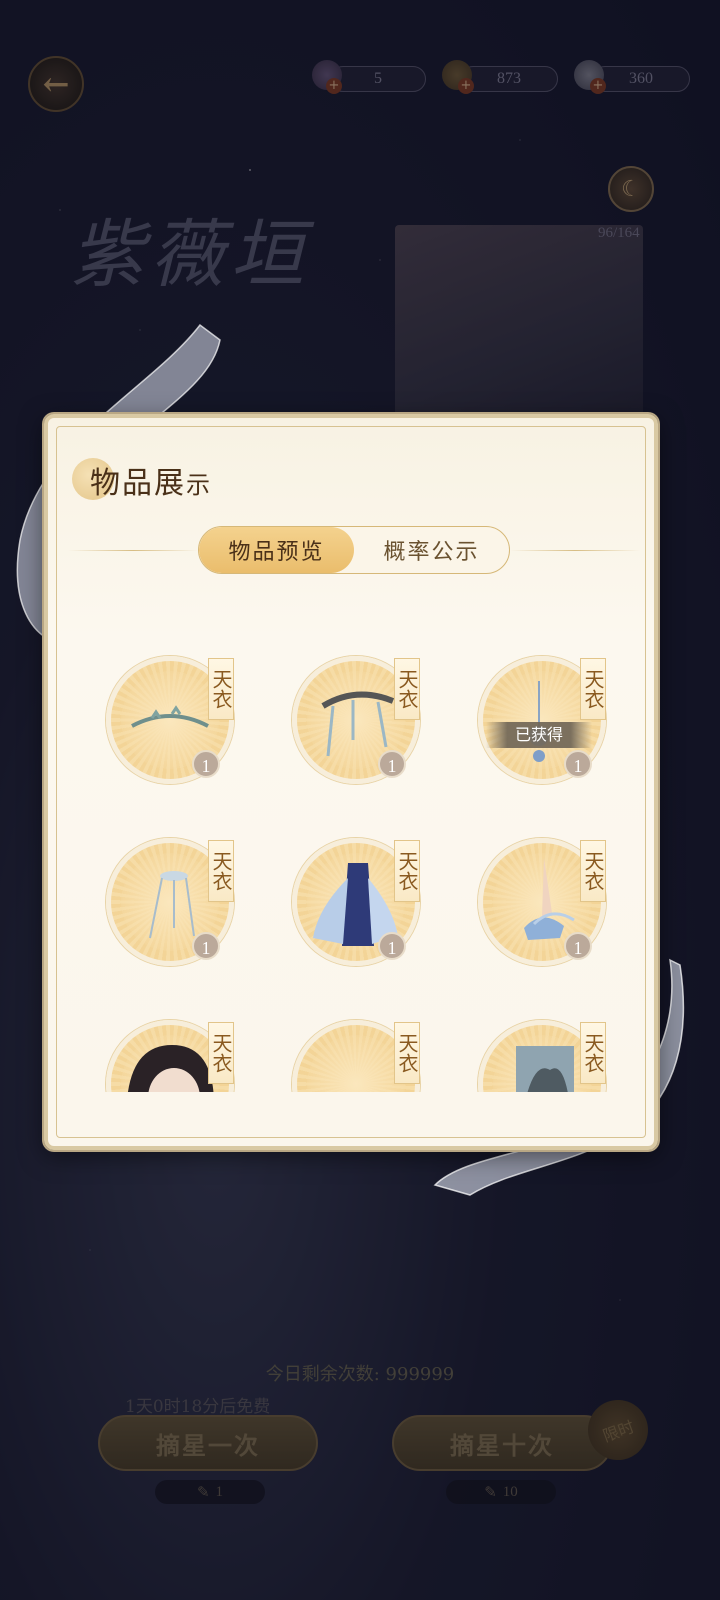  Describe the element at coordinates (358, 716) in the screenshot. I see `item-headpiece: 天衣 1` at that location.